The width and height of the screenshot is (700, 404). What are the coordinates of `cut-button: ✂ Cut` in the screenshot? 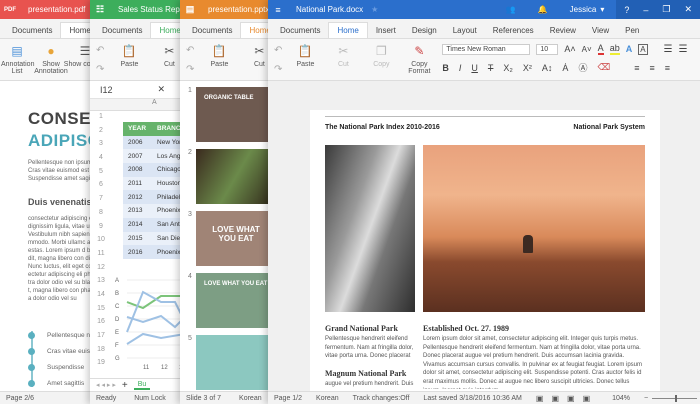 It's located at (343, 55).